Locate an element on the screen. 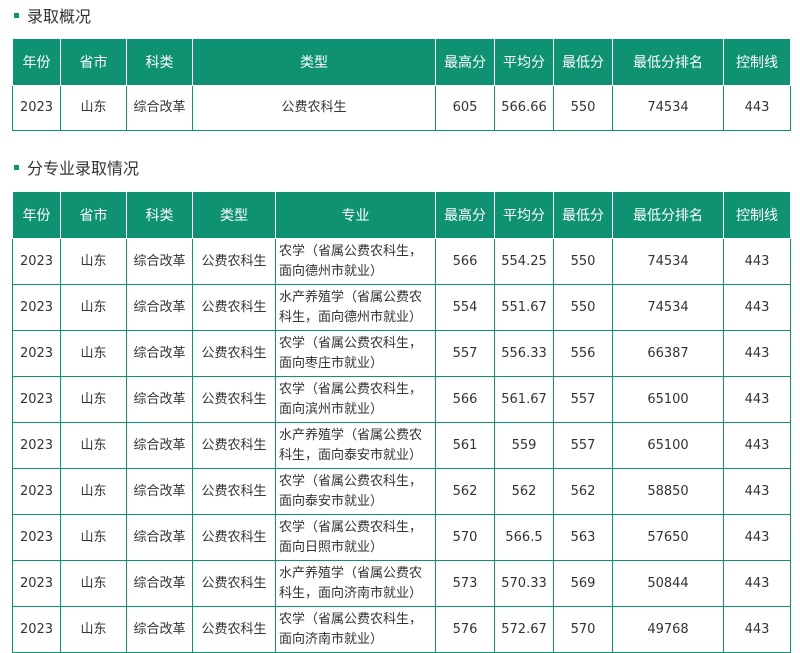 This screenshot has height=653, width=800. table-cell: 566.5 is located at coordinates (524, 537).